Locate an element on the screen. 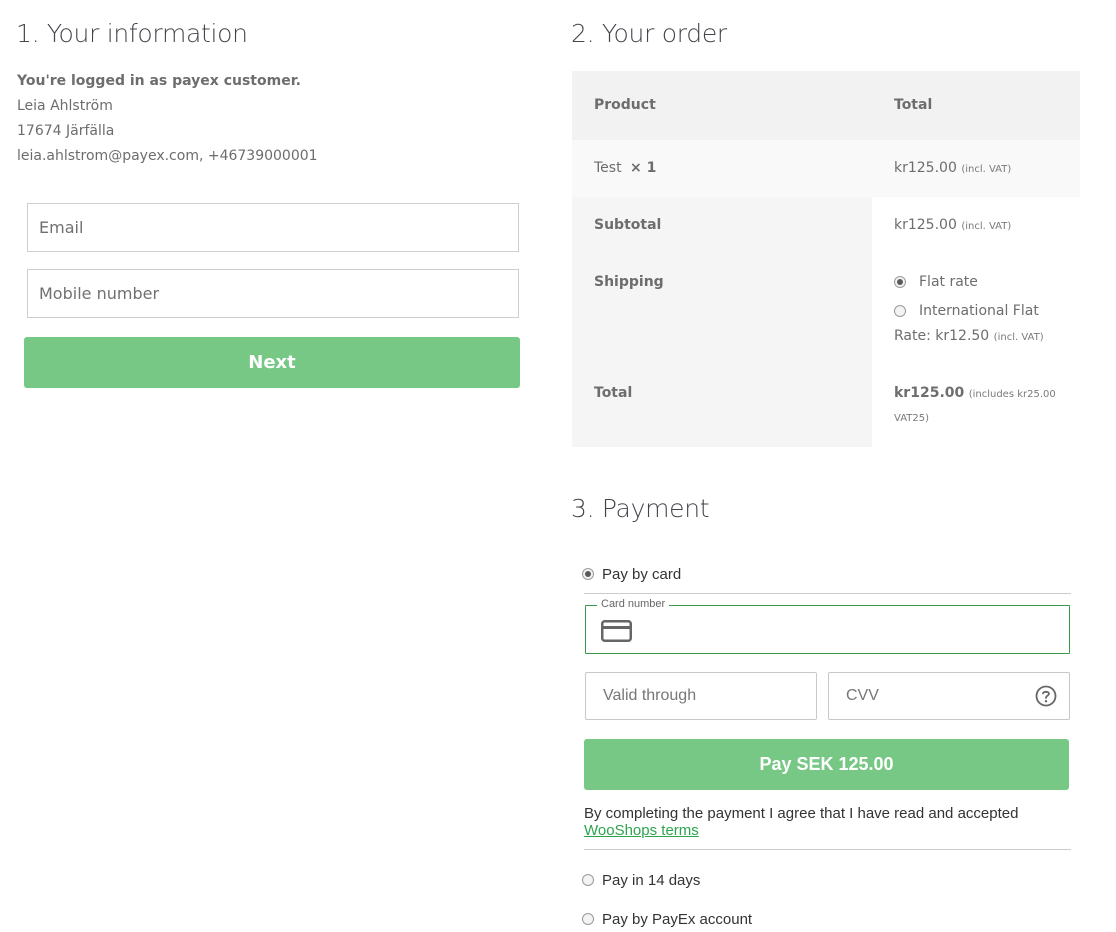 The width and height of the screenshot is (1116, 932). pay-button: Pay SEK 125.00 is located at coordinates (826, 764).